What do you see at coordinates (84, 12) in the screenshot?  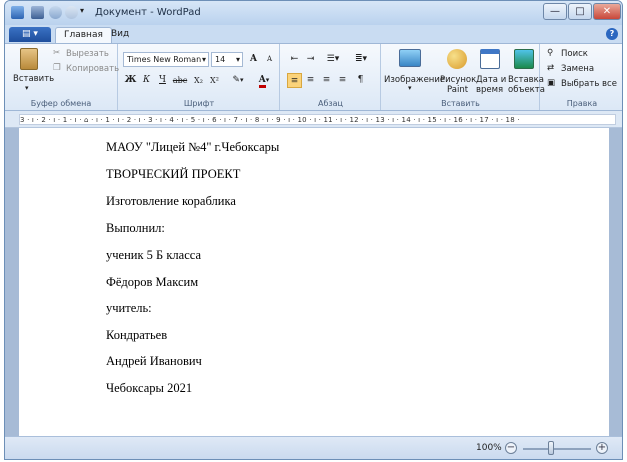 I see `customize-qat-icon: ▾` at bounding box center [84, 12].